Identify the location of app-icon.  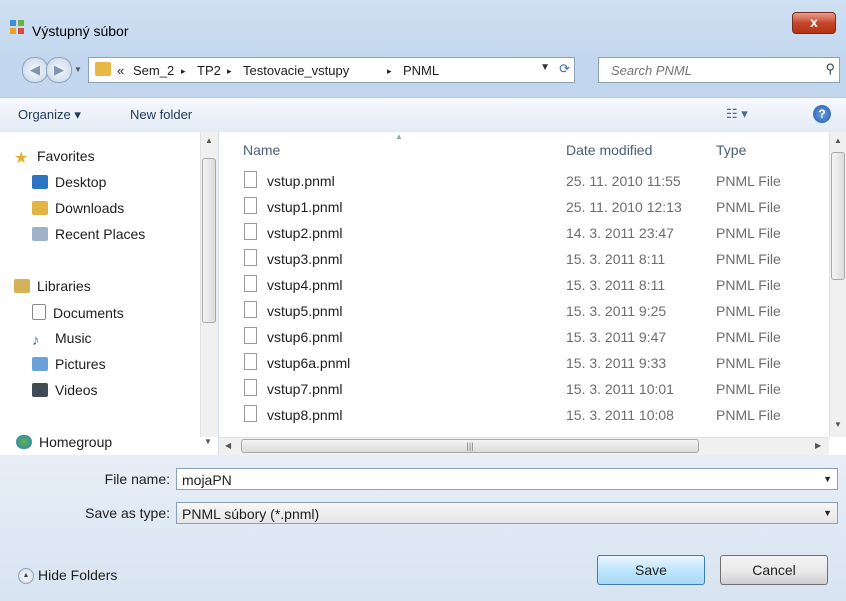
(17, 27).